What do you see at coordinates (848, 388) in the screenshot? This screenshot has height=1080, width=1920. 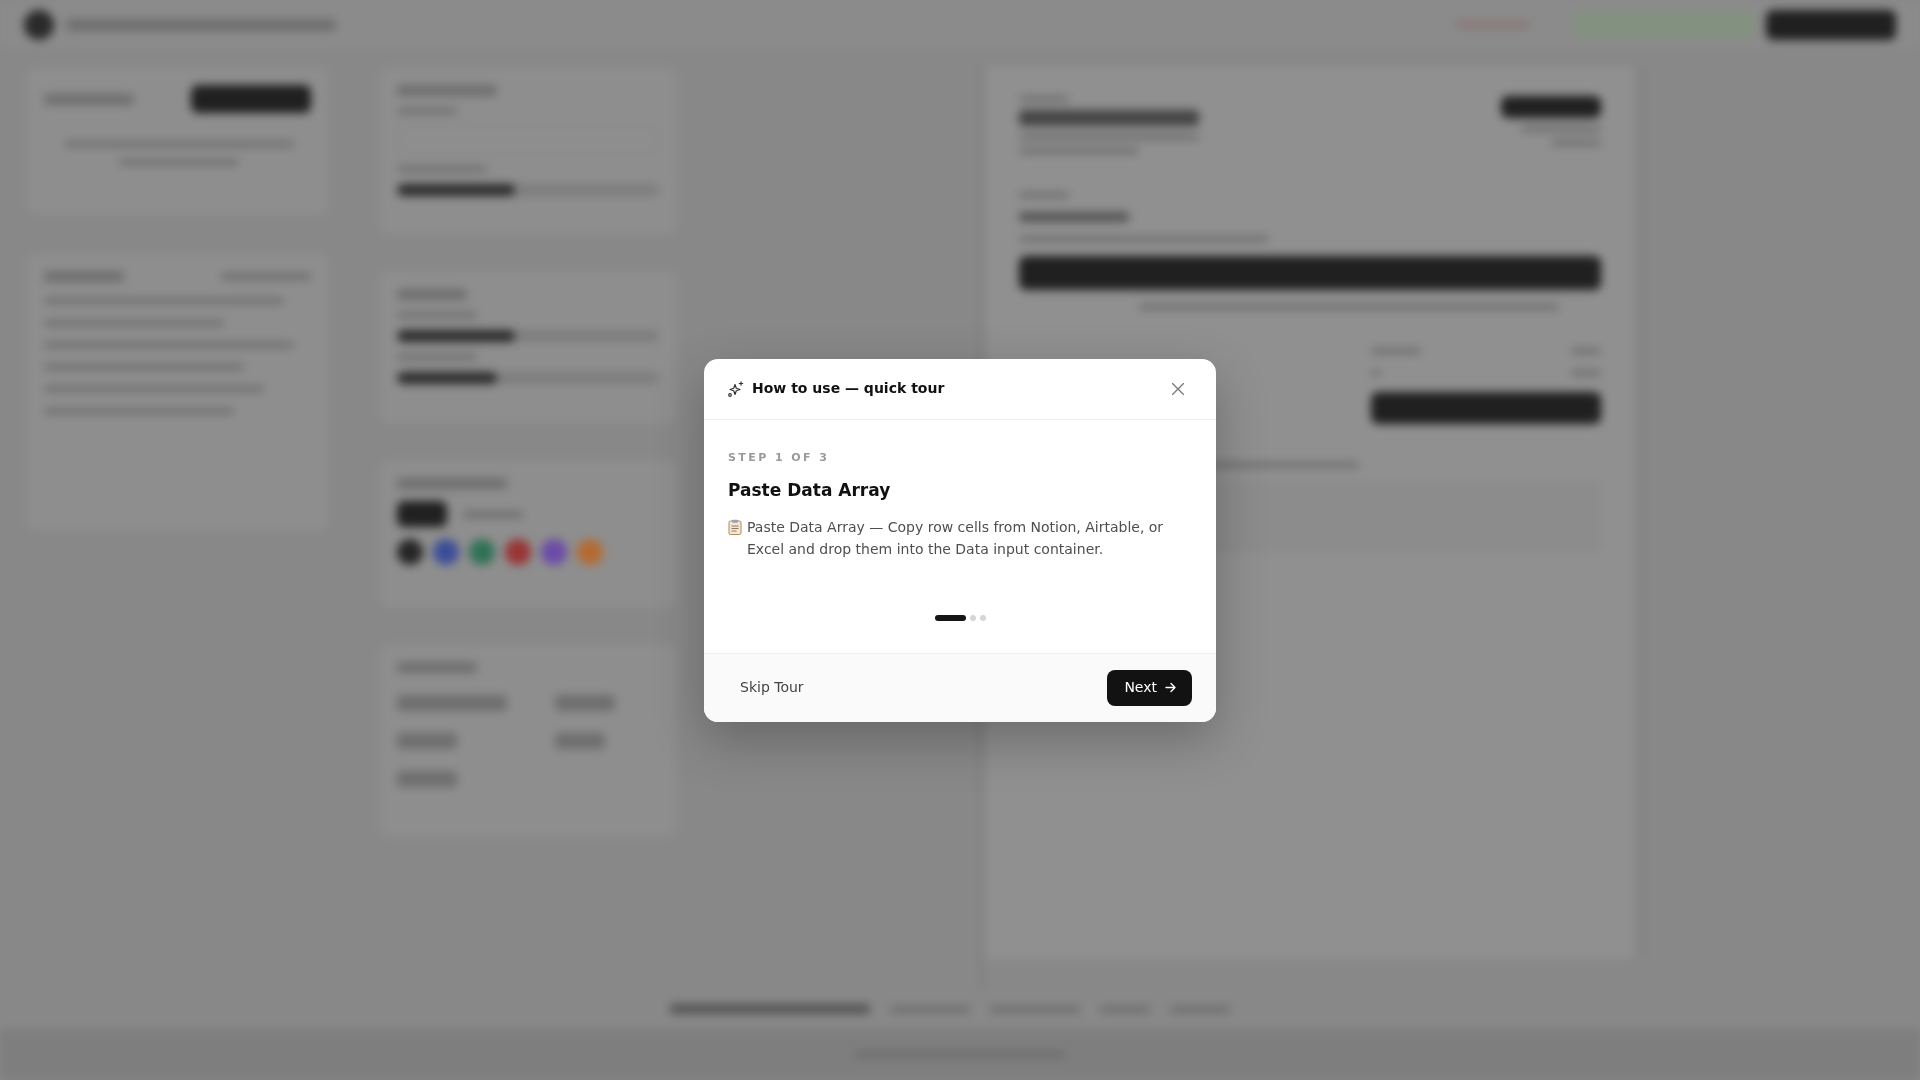 I see `dialog-title: How to use — quick tour` at bounding box center [848, 388].